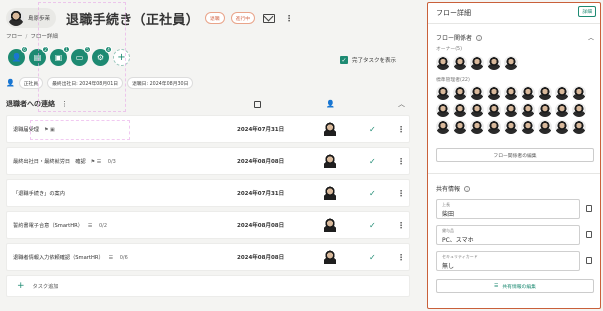 This screenshot has height=311, width=603. I want to click on add-task-button: + タスク追加, so click(208, 286).